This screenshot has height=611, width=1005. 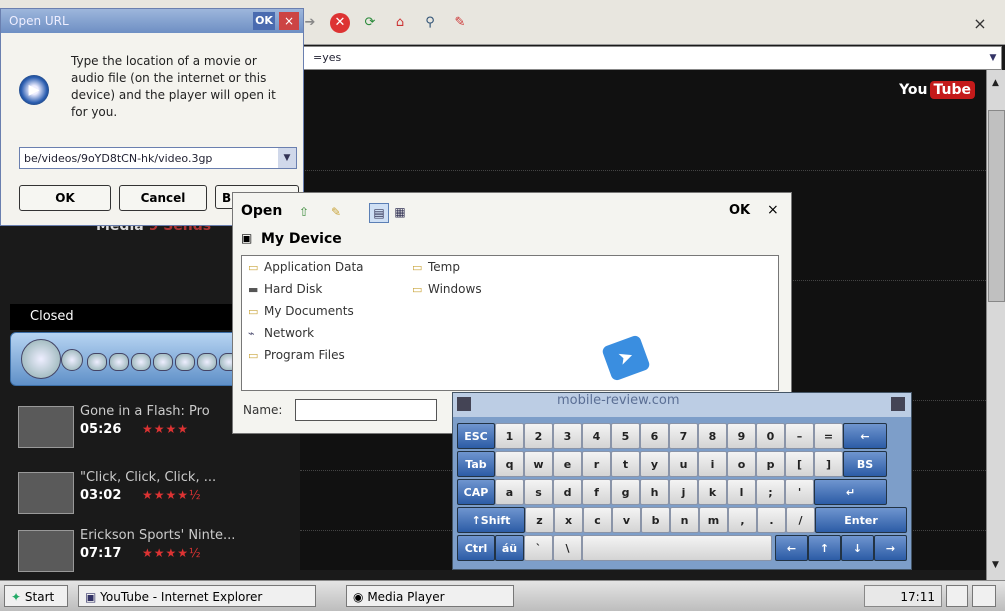 What do you see at coordinates (158, 158) in the screenshot?
I see `url-input: be/videos/9oYD8tCN-hk/video.3gp ▼` at bounding box center [158, 158].